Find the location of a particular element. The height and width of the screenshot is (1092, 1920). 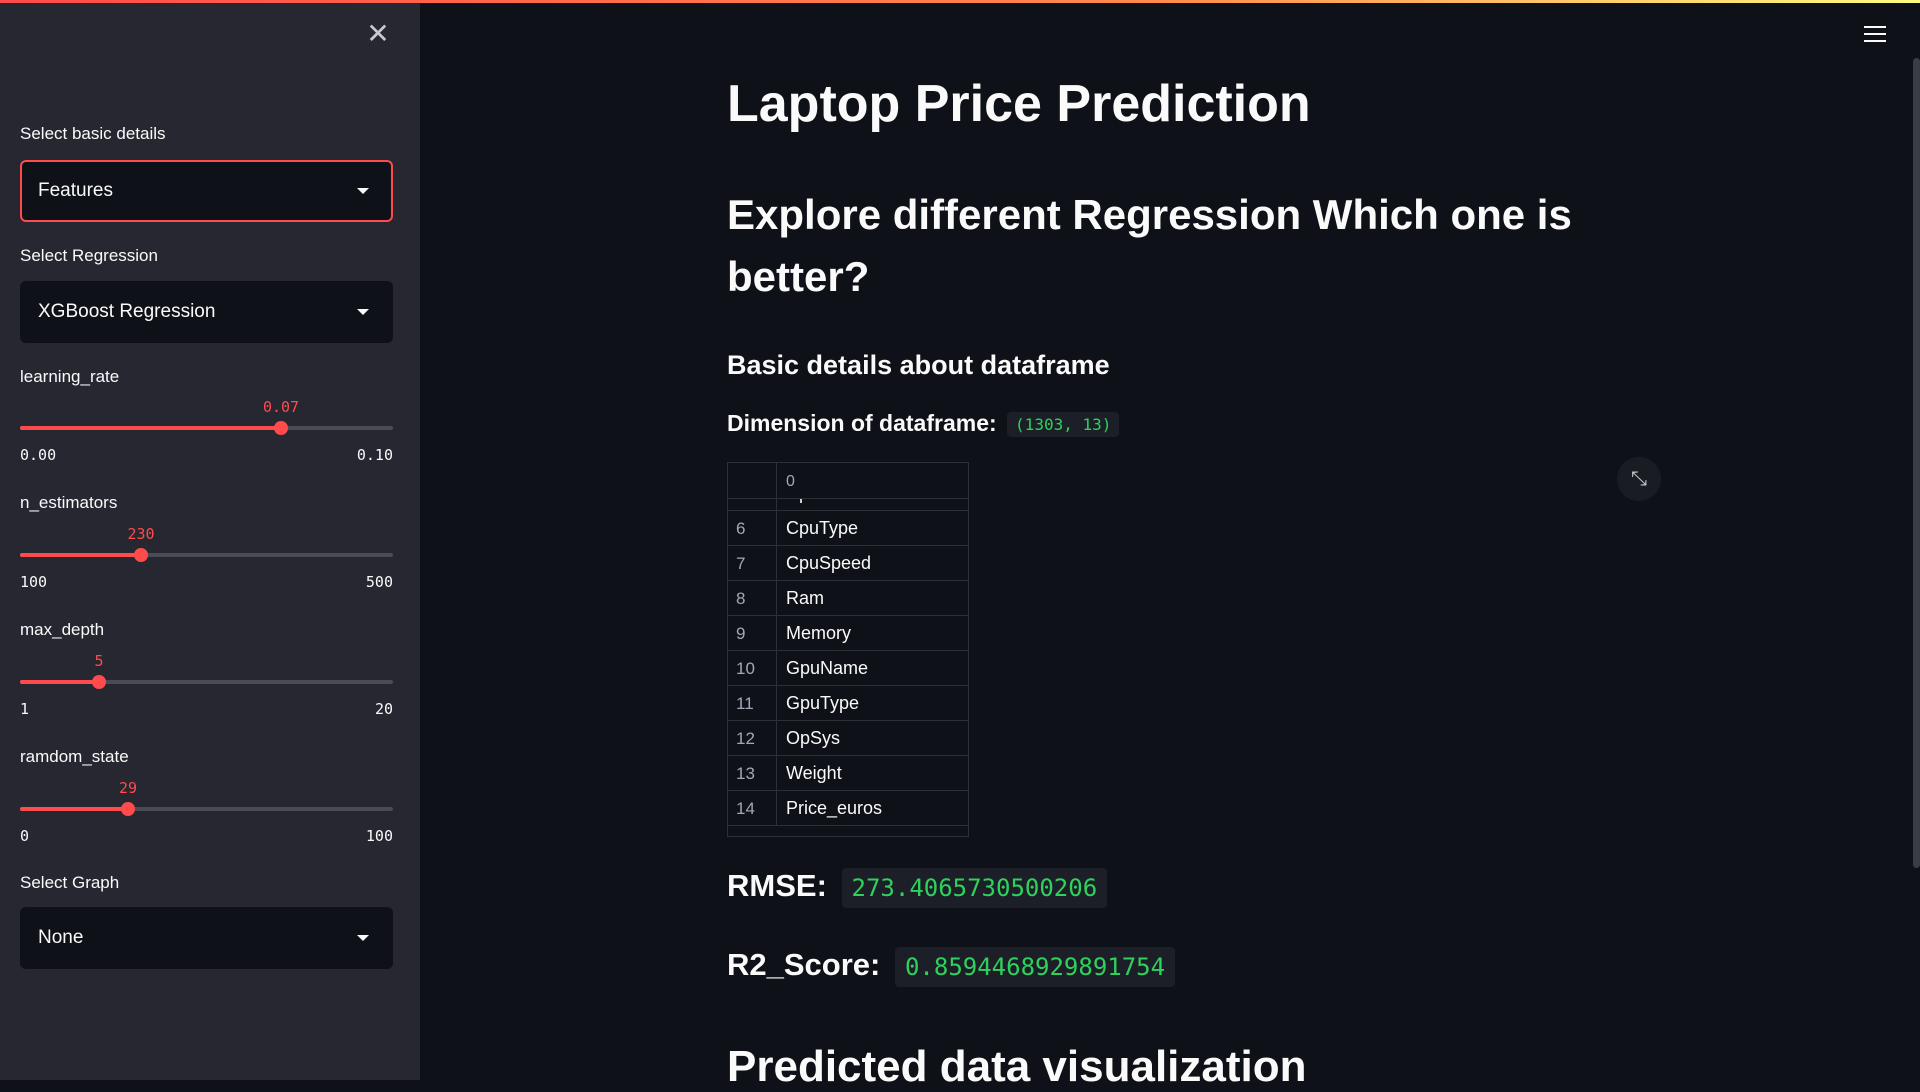

table-row: 11 GpuType is located at coordinates (848, 703).